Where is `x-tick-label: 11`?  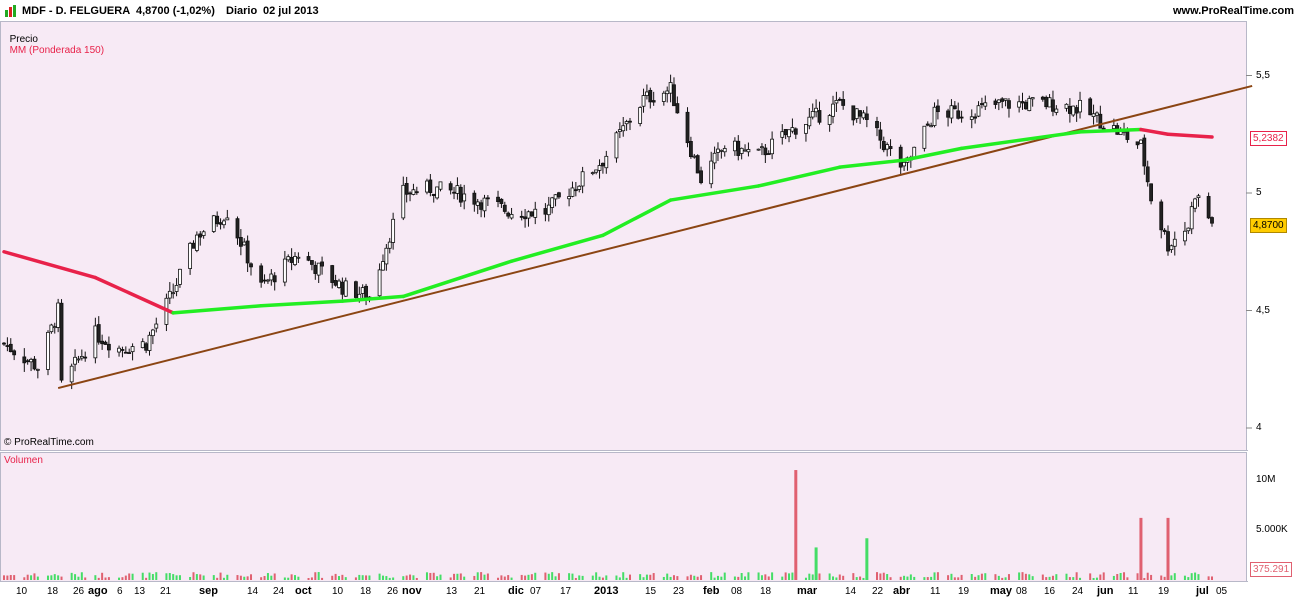 x-tick-label: 11 is located at coordinates (935, 591).